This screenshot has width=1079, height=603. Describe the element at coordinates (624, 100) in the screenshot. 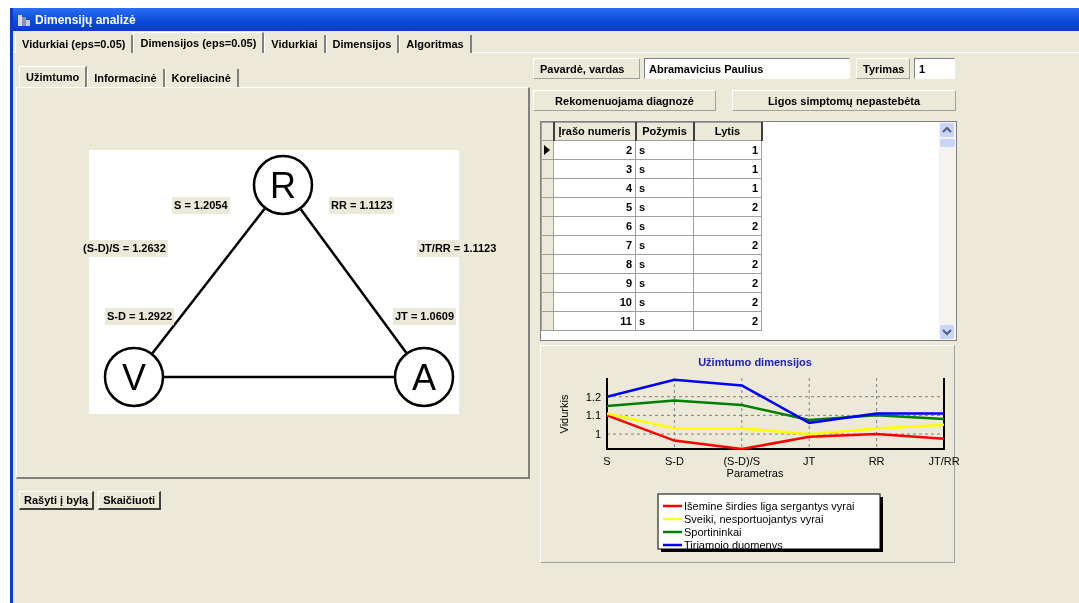

I see `diagnosis-label: Rekomenuojama diagnozė` at that location.